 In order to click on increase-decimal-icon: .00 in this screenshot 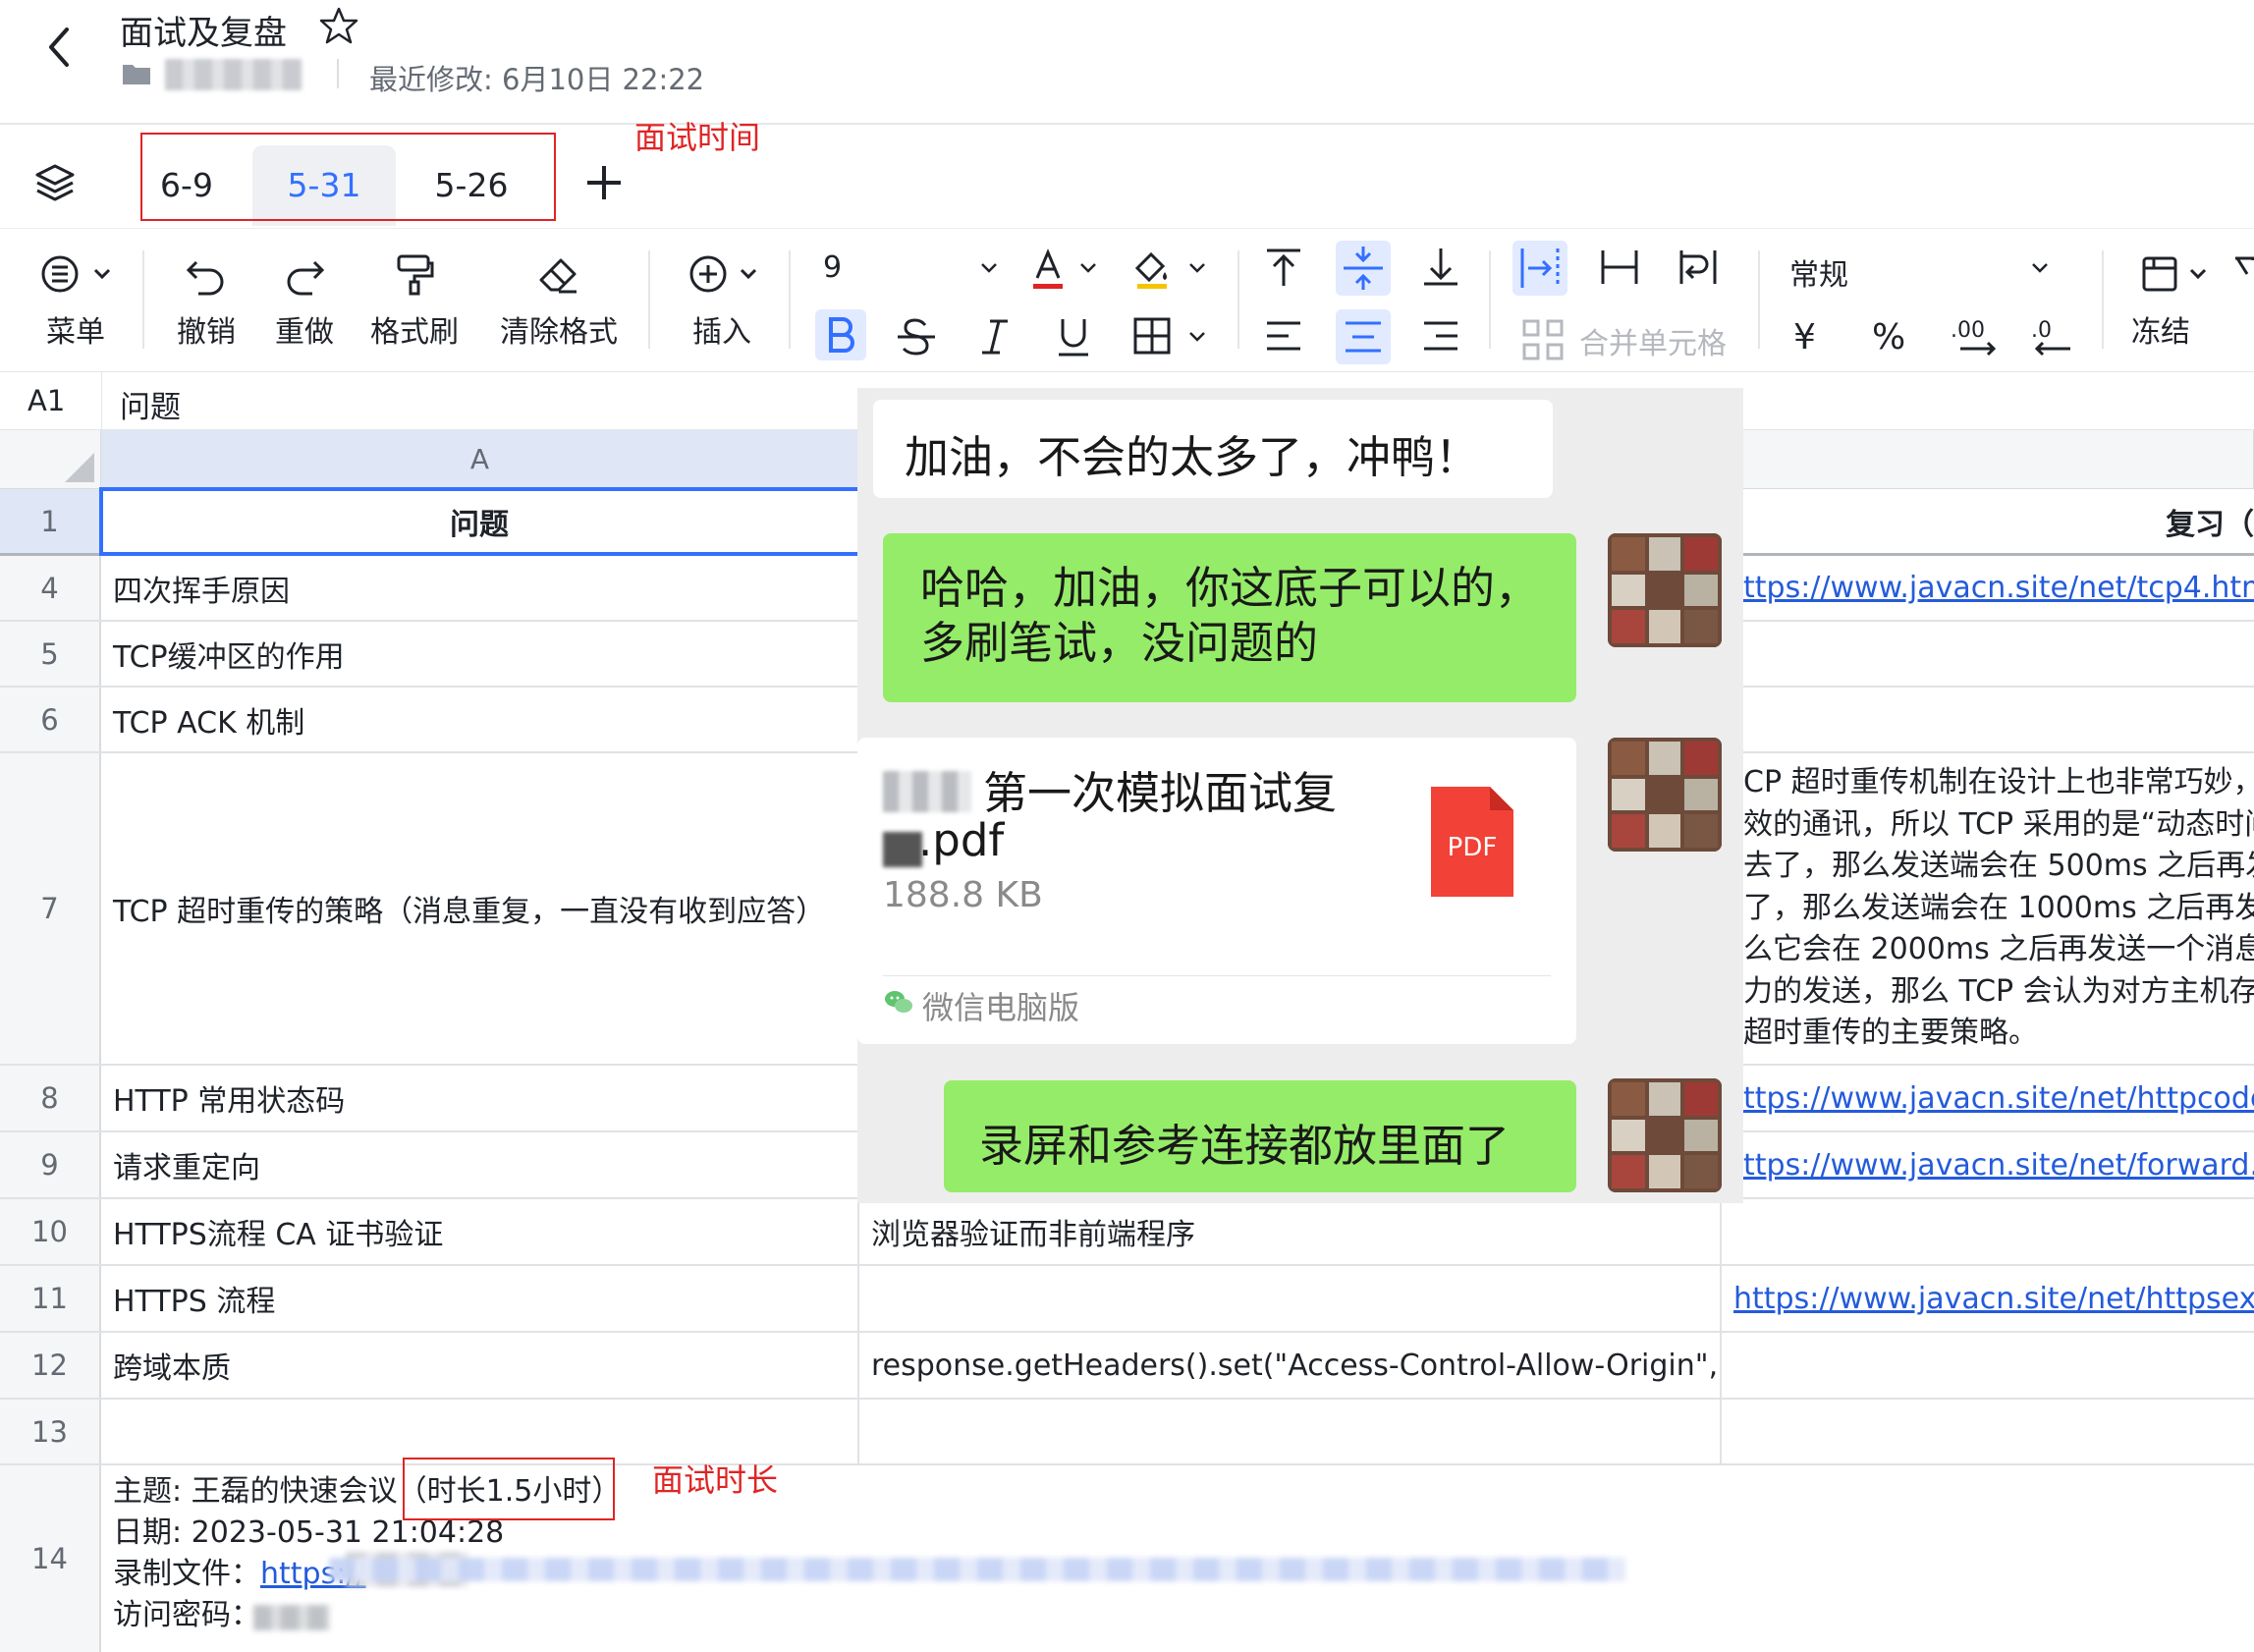, I will do `click(1974, 336)`.